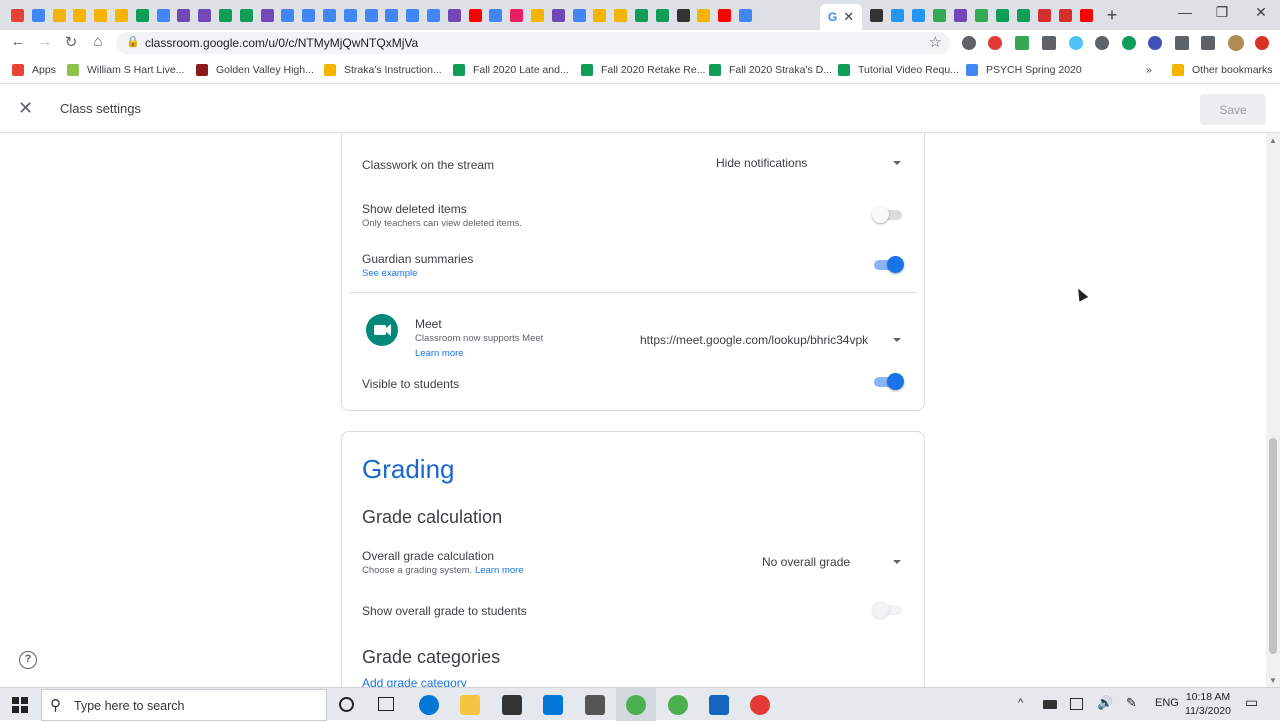 This screenshot has height=721, width=1280. I want to click on network-icon, so click(1076, 704).